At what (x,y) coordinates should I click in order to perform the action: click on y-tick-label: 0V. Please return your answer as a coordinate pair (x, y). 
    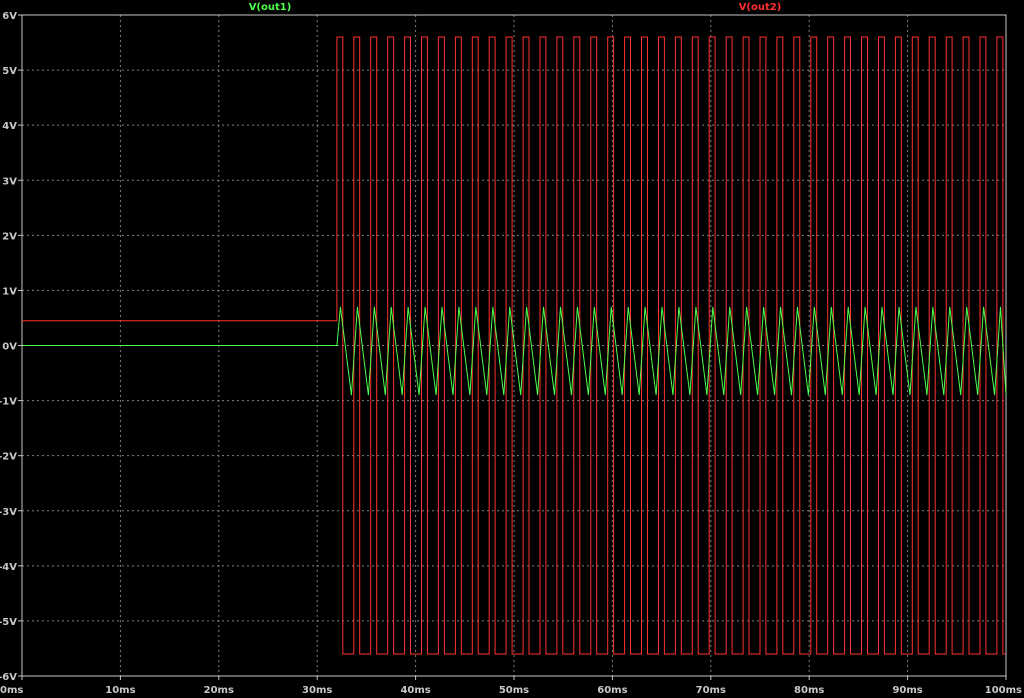
    Looking at the image, I should click on (9, 347).